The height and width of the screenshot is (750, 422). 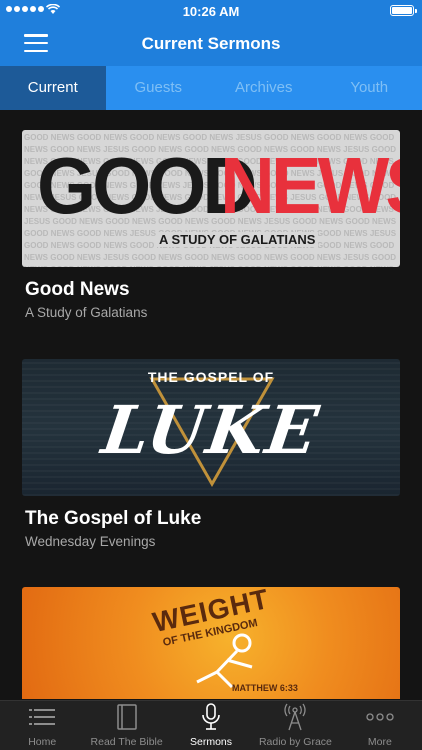 I want to click on battery-icon, so click(x=403, y=10).